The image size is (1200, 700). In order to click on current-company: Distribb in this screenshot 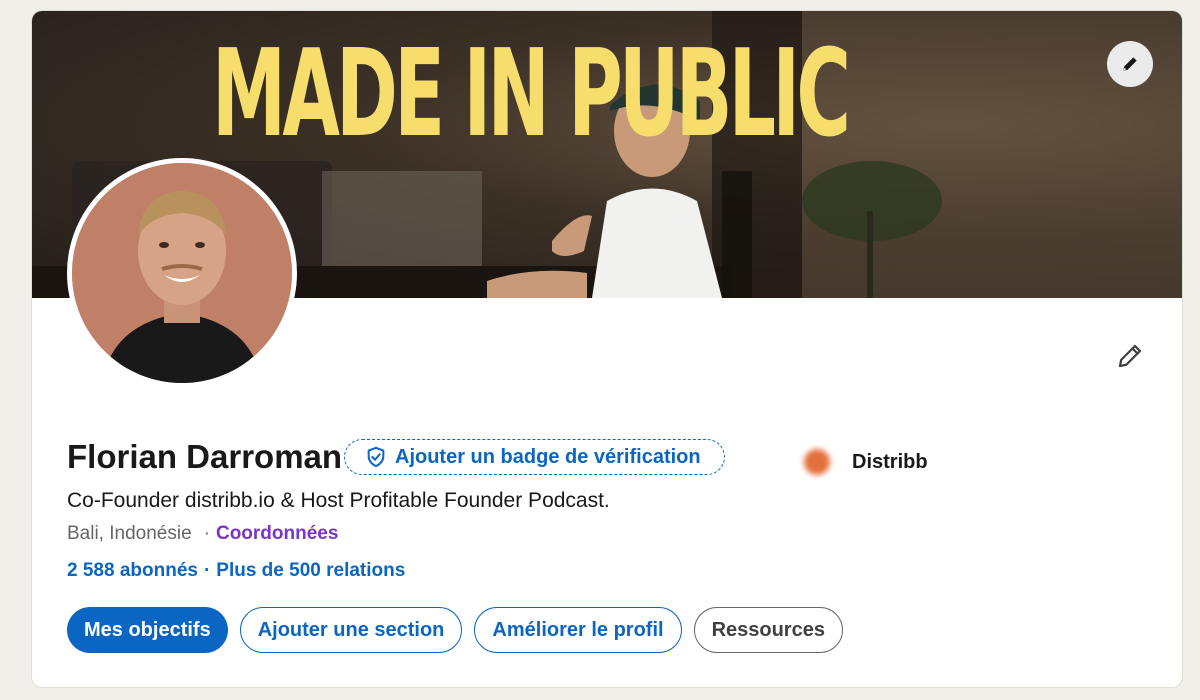, I will do `click(866, 462)`.